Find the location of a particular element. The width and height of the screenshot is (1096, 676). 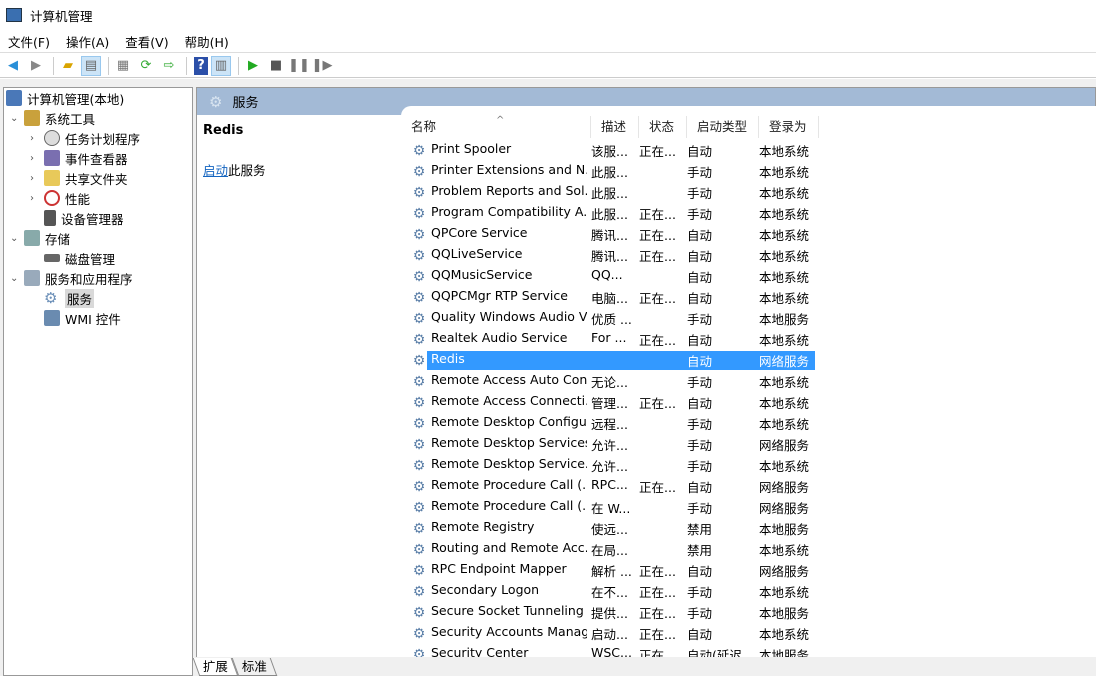

tree-label: 计算机管理(本地) is located at coordinates (76, 99).